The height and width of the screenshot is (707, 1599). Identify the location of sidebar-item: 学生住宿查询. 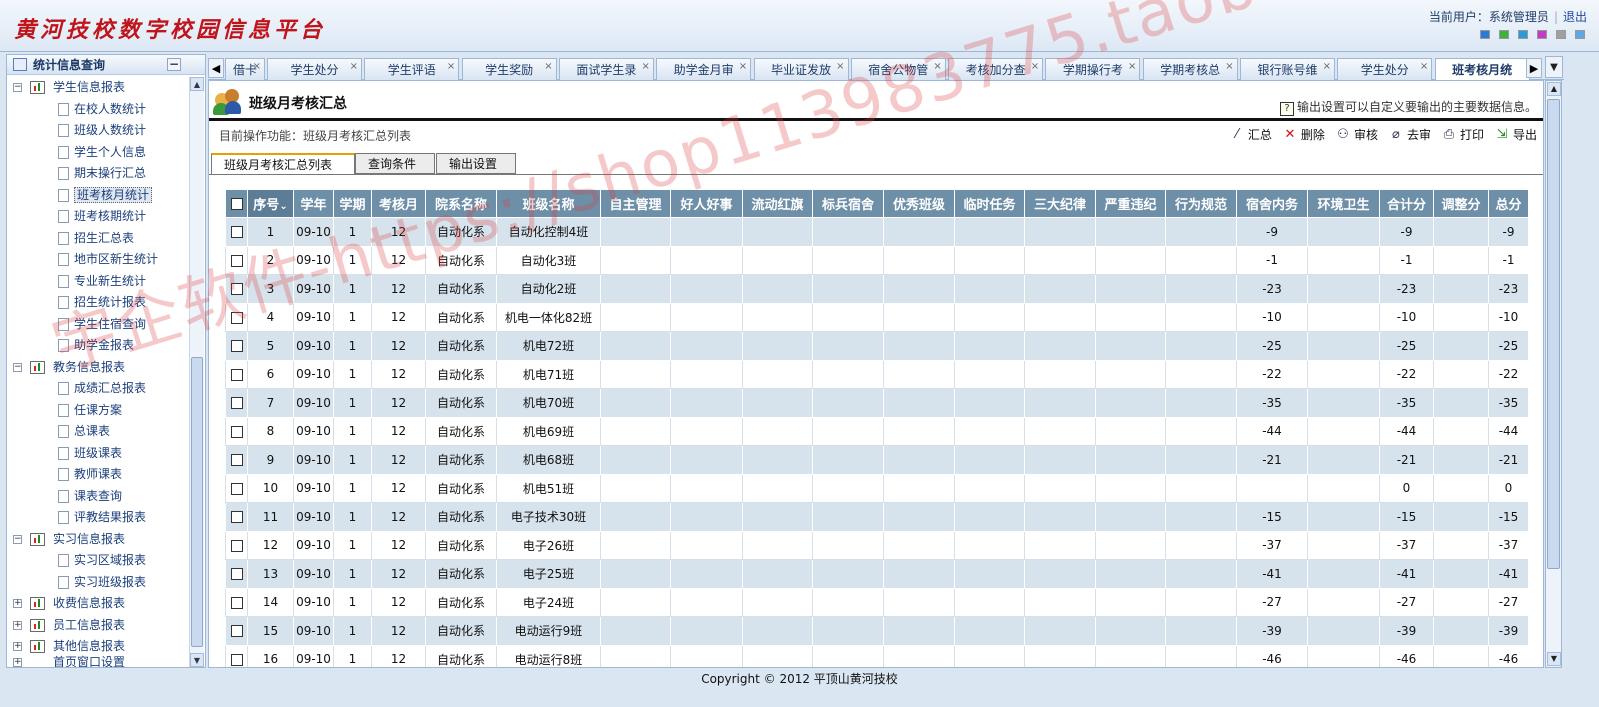
(99, 325).